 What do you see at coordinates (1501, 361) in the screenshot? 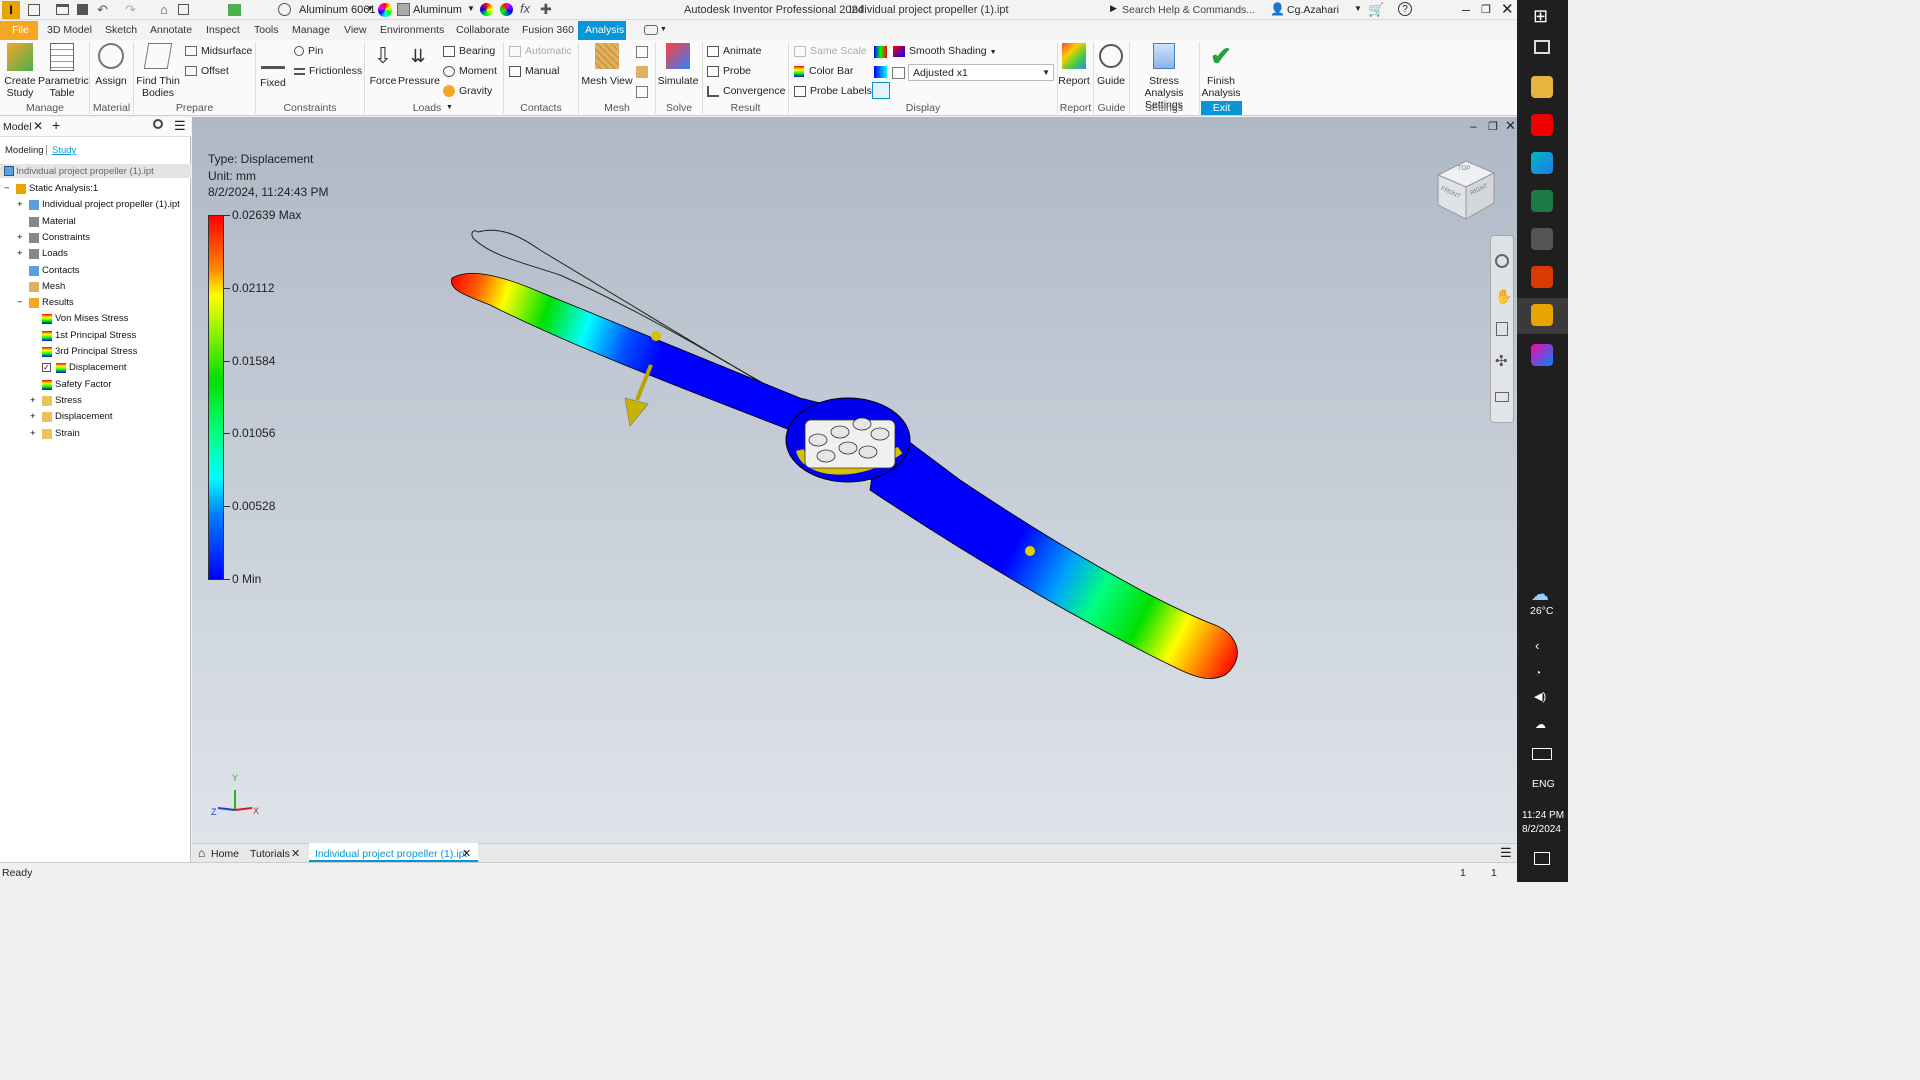
I see `orbit-icon: ✣` at bounding box center [1501, 361].